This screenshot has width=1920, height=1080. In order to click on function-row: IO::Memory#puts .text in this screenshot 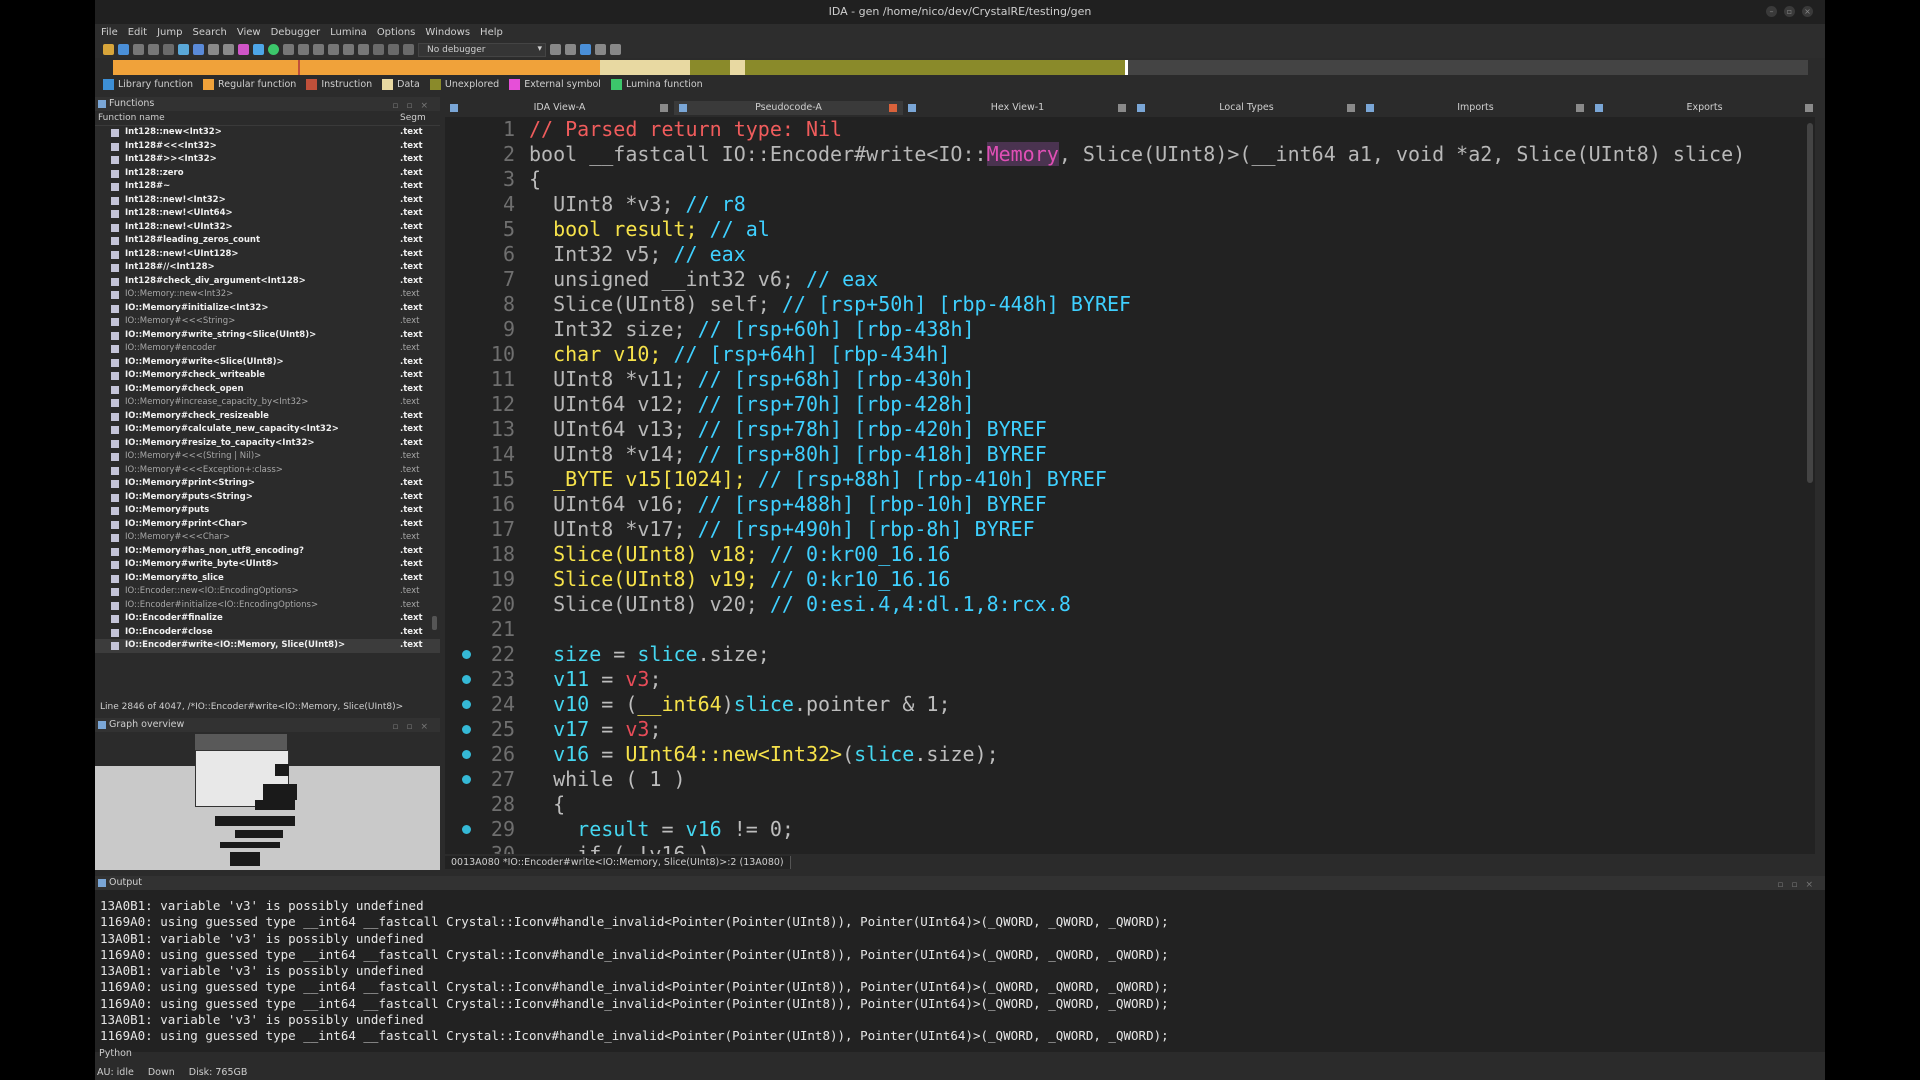, I will do `click(267, 511)`.